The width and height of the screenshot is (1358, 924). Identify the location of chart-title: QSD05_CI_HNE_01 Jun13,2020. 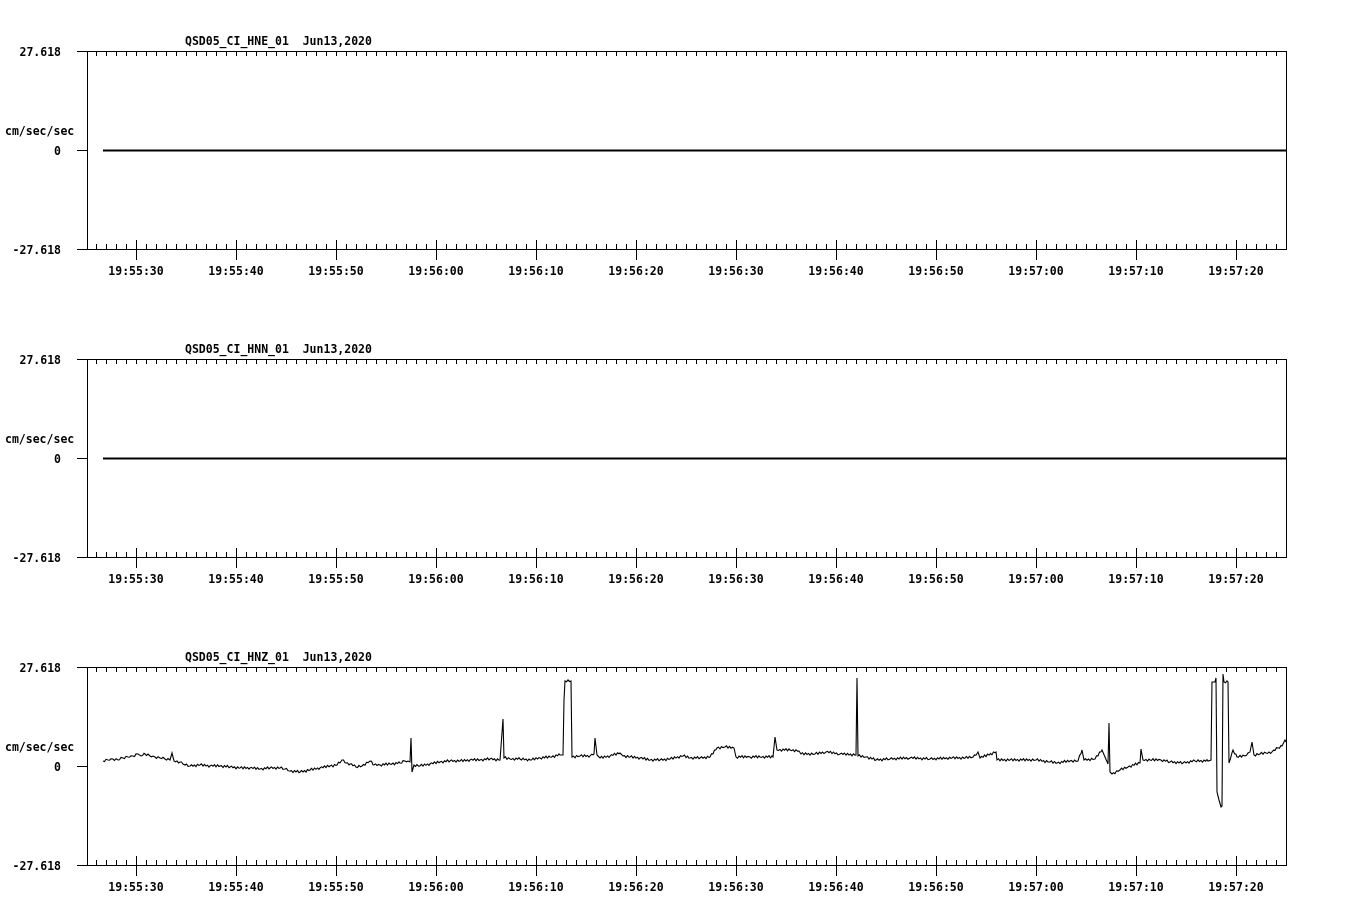
(278, 41).